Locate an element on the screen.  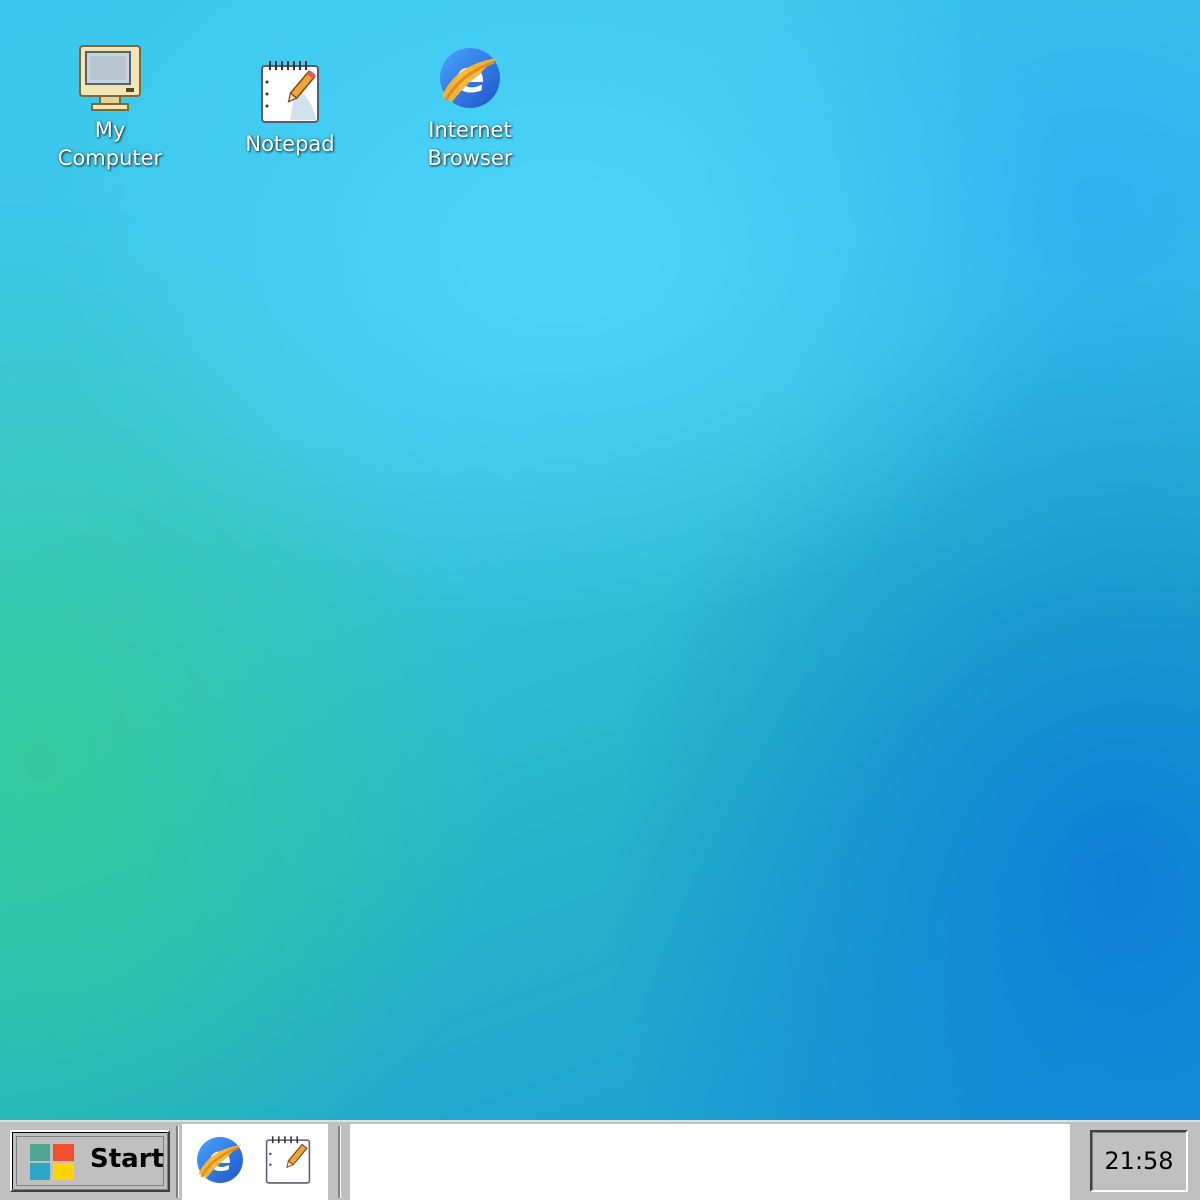
quick-launch-browser-icon: e is located at coordinates (220, 1160).